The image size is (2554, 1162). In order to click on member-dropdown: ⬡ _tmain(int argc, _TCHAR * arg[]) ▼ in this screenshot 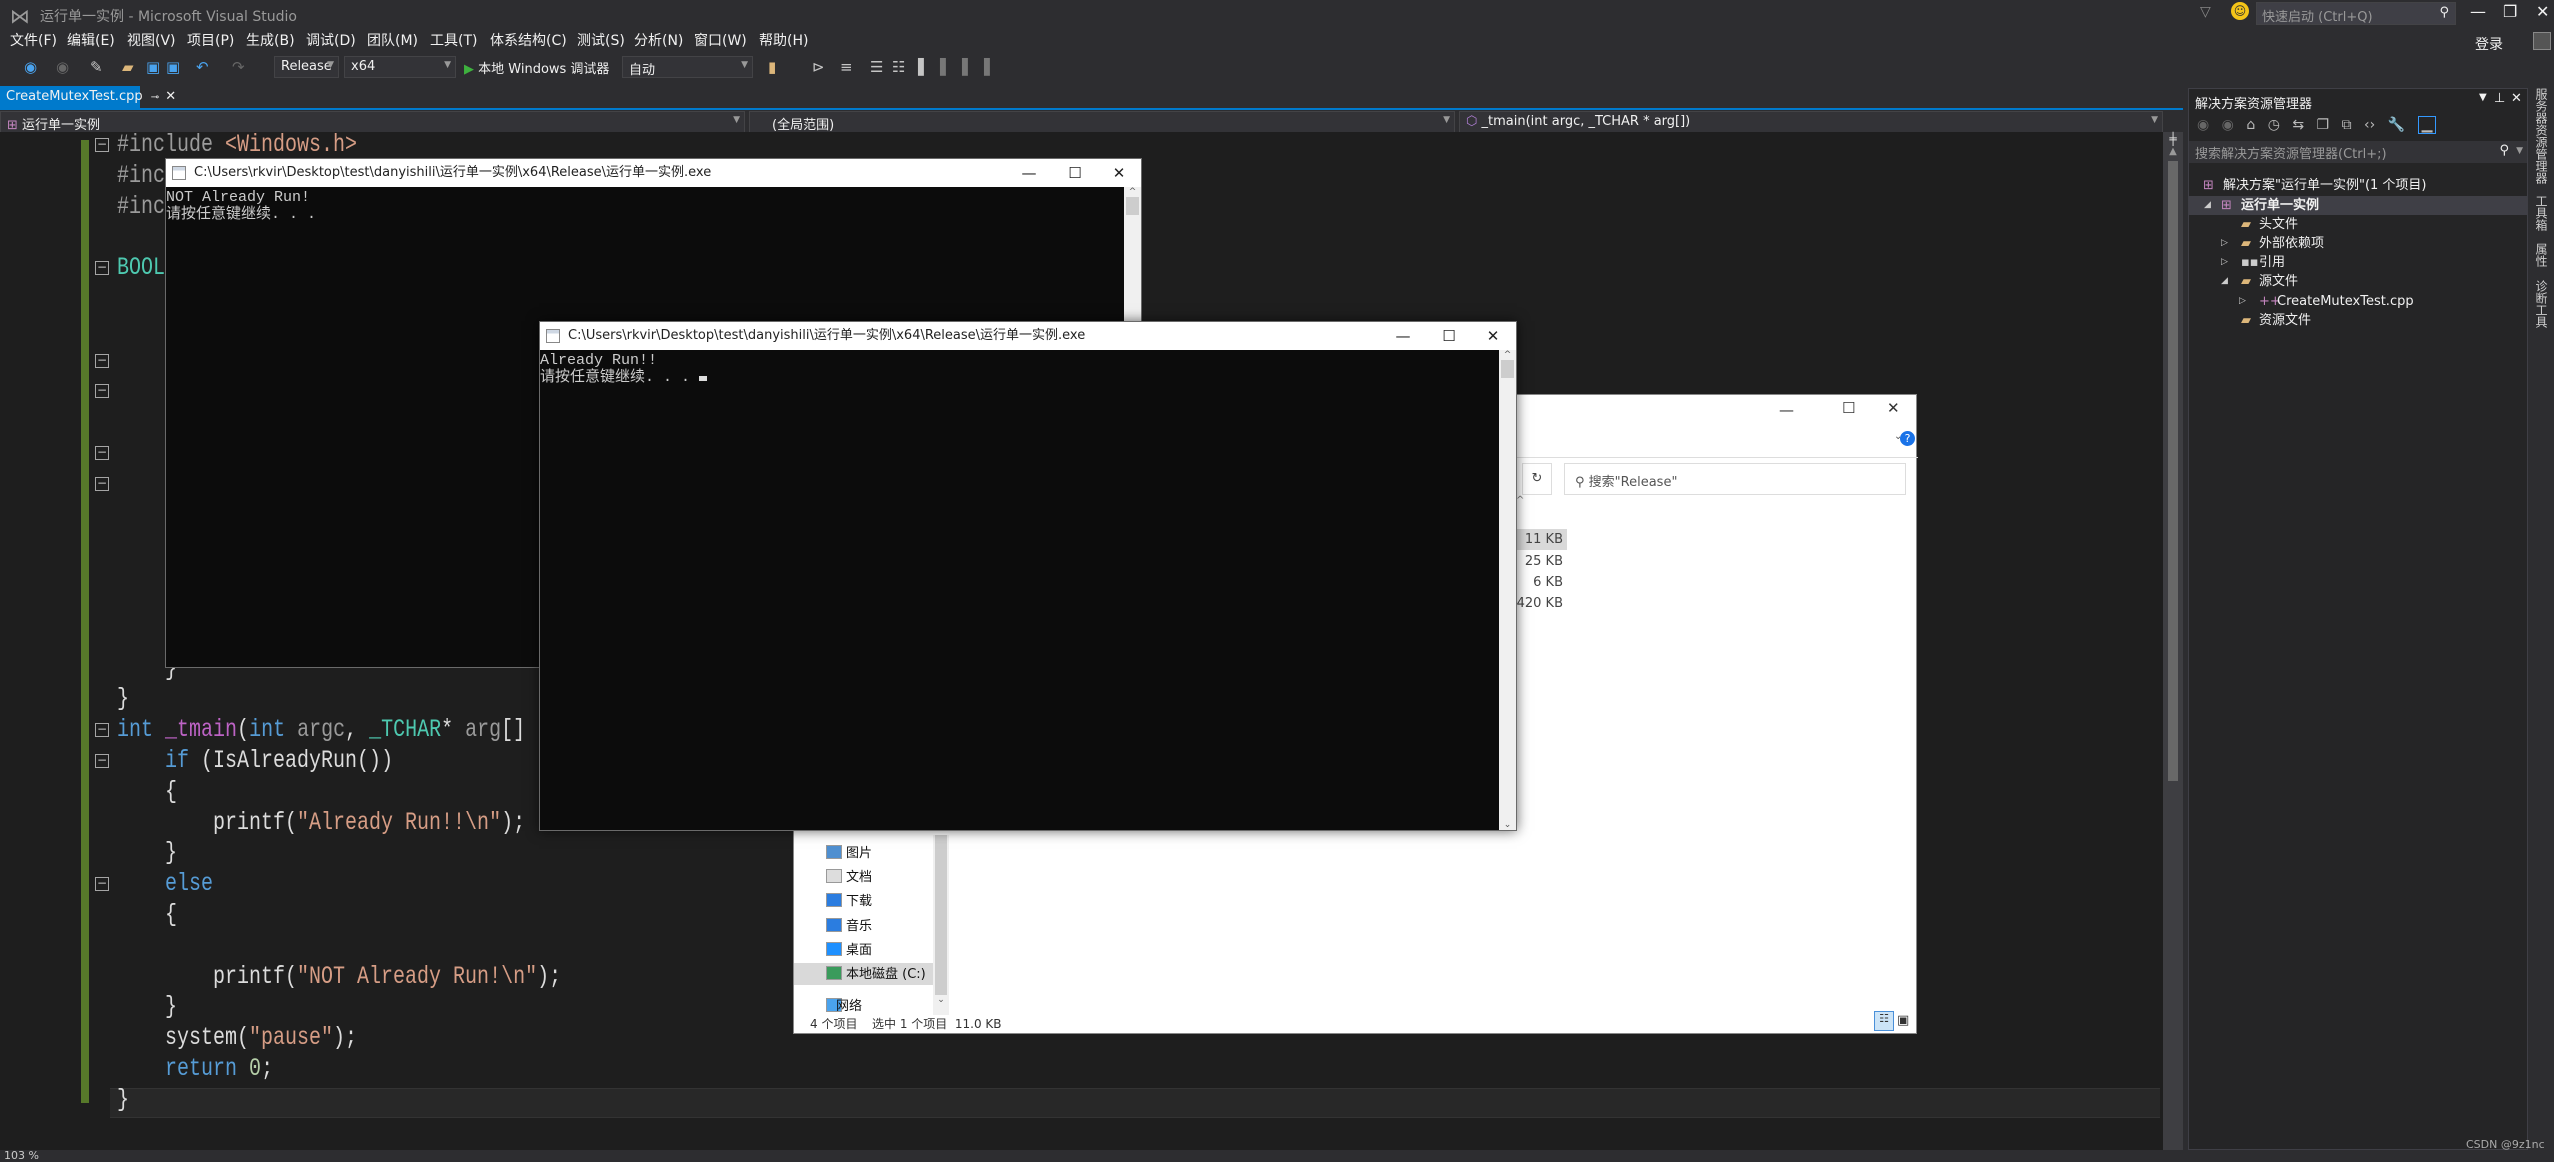, I will do `click(1811, 122)`.